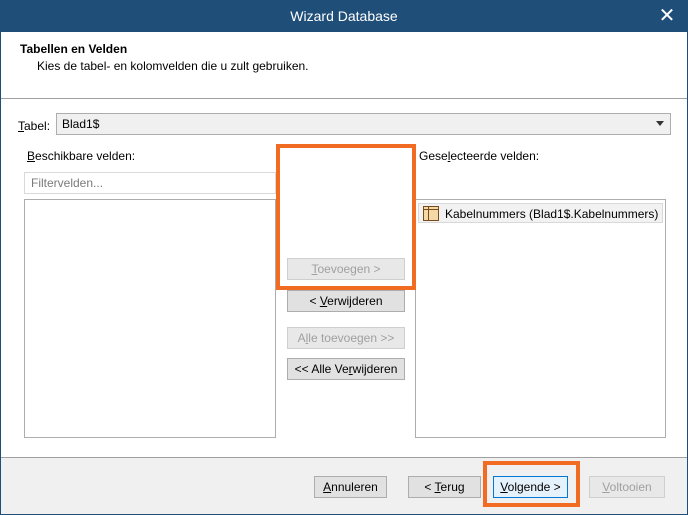 This screenshot has width=688, height=515. Describe the element at coordinates (346, 369) in the screenshot. I see `remove-all-button: << Alle Verwijderen` at that location.